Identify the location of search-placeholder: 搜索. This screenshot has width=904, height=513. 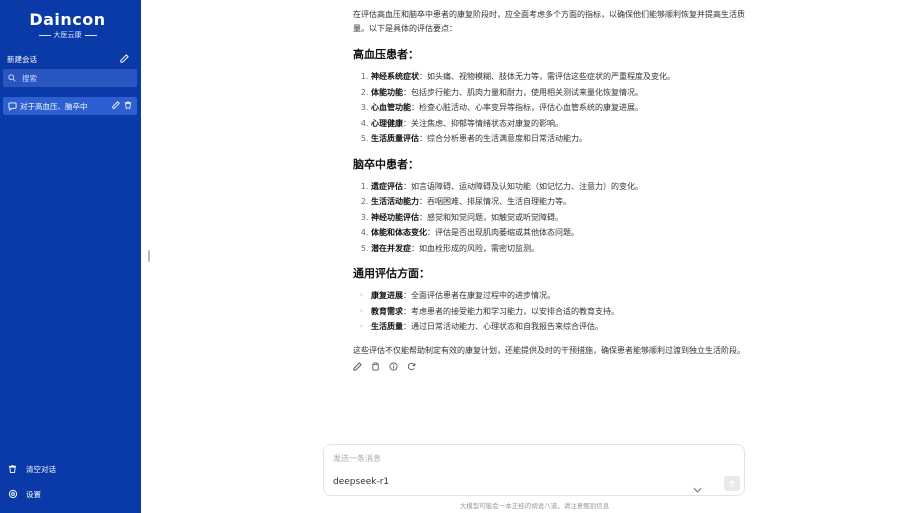
(29, 78).